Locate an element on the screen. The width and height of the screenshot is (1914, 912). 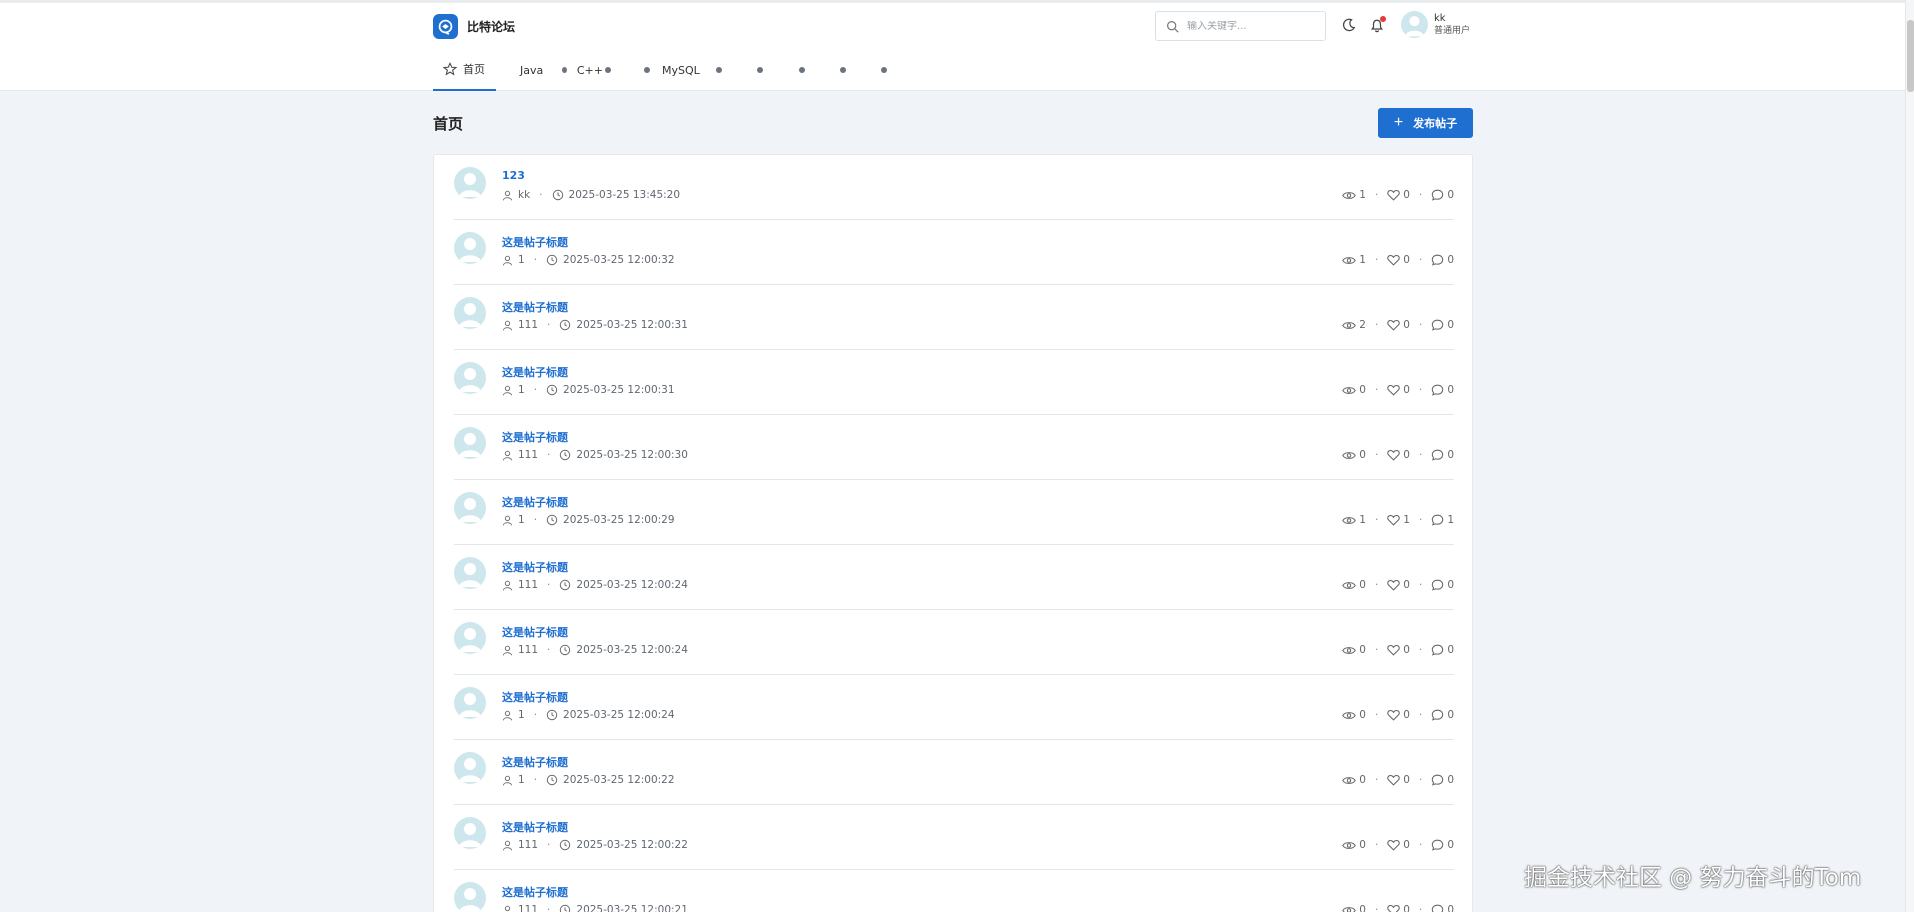
site-header: 比特论坛 kk 普通用户 首页 is located at coordinates (952, 47).